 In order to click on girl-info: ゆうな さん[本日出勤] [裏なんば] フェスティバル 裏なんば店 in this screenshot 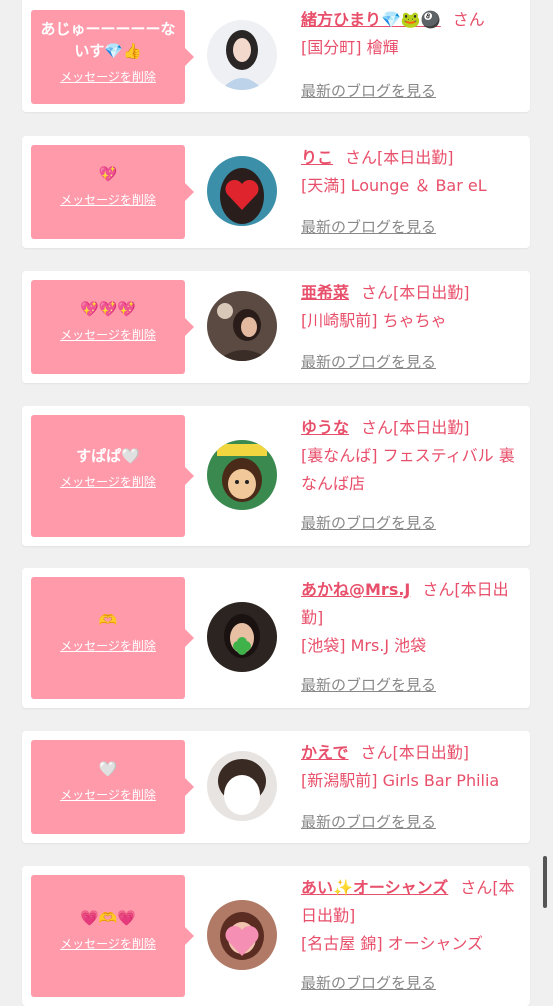, I will do `click(412, 456)`.